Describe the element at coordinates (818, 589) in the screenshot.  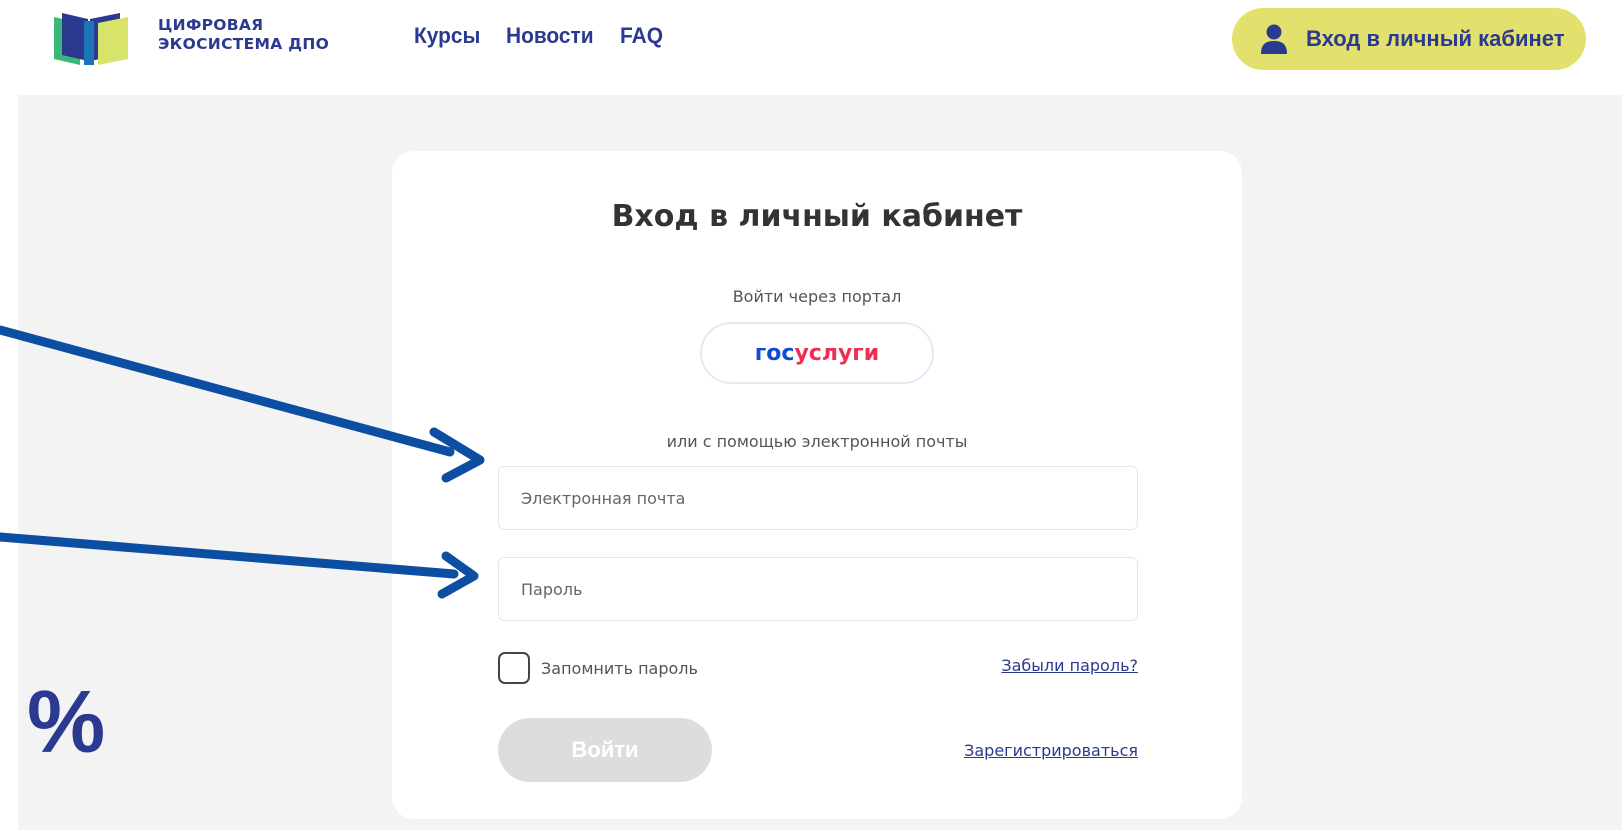
I see `password-input` at that location.